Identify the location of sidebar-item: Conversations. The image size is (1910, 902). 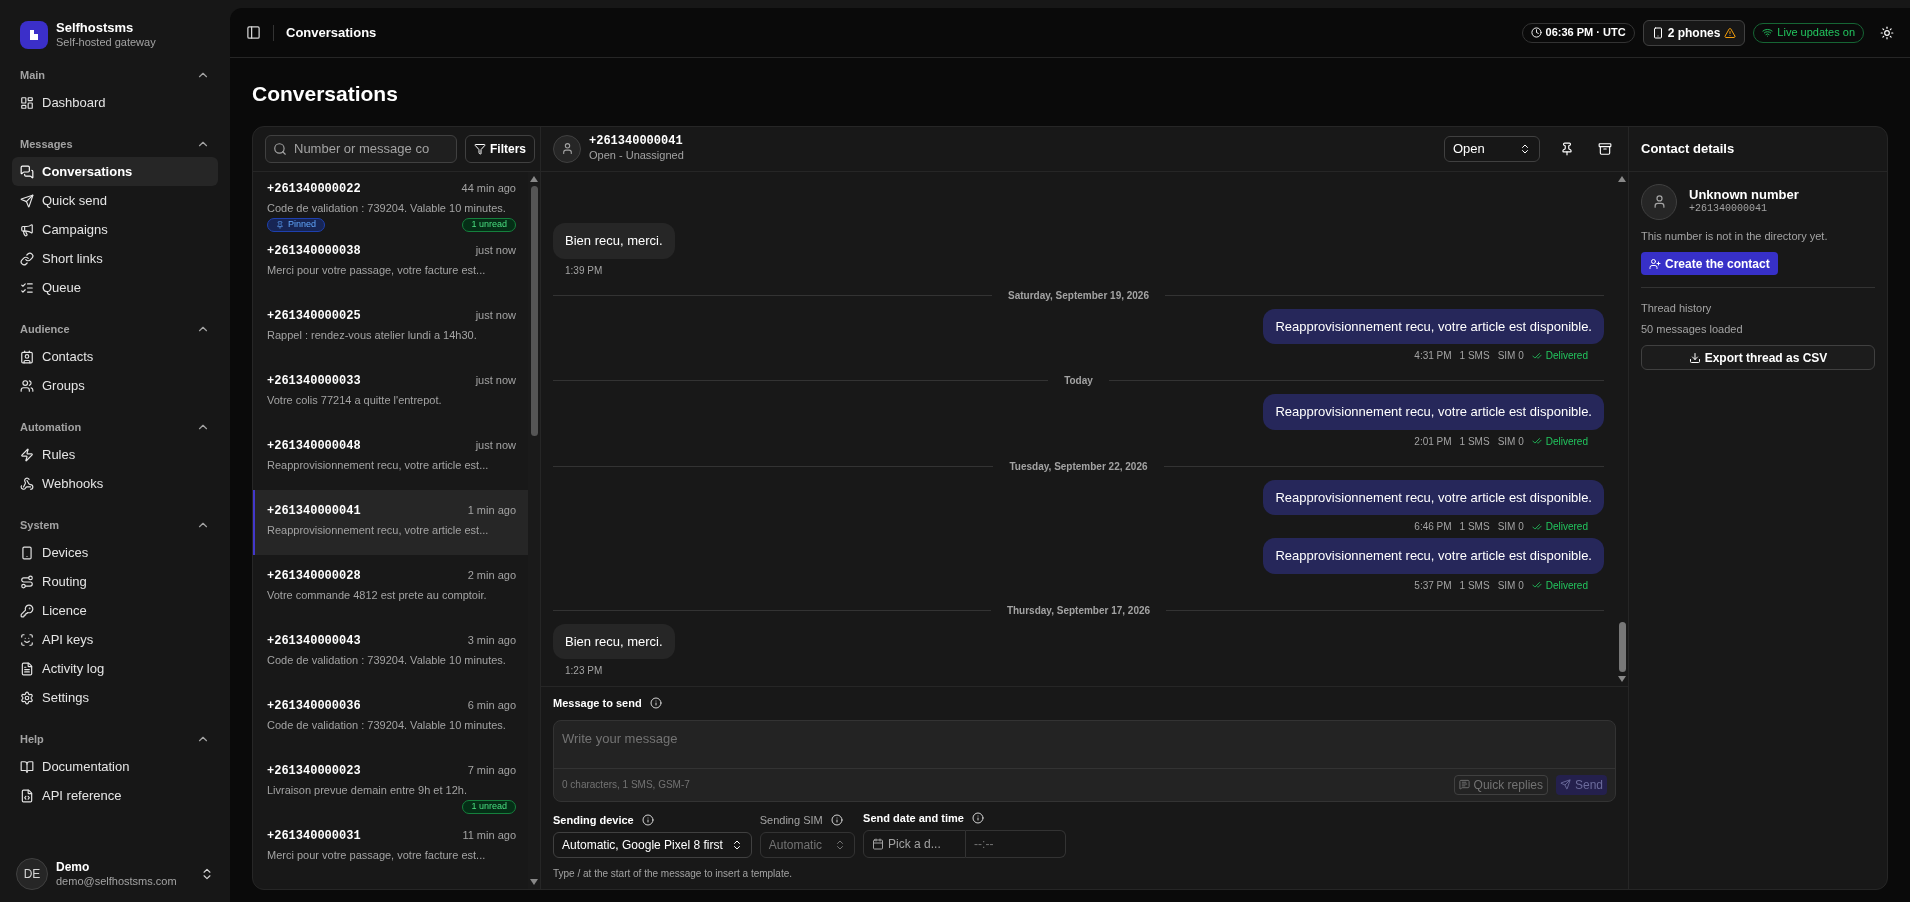
(115, 171).